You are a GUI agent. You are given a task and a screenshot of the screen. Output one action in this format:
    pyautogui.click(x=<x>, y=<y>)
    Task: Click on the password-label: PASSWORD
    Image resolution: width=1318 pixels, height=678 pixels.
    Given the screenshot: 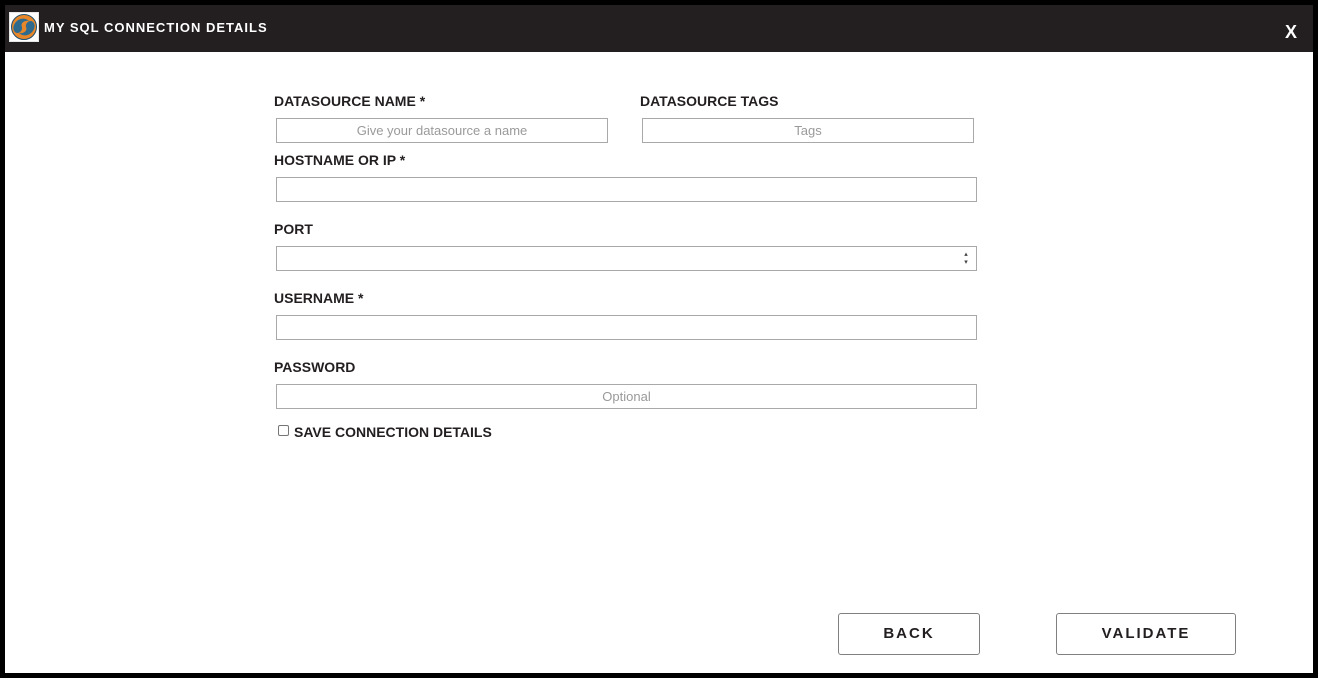 What is the action you would take?
    pyautogui.click(x=315, y=367)
    